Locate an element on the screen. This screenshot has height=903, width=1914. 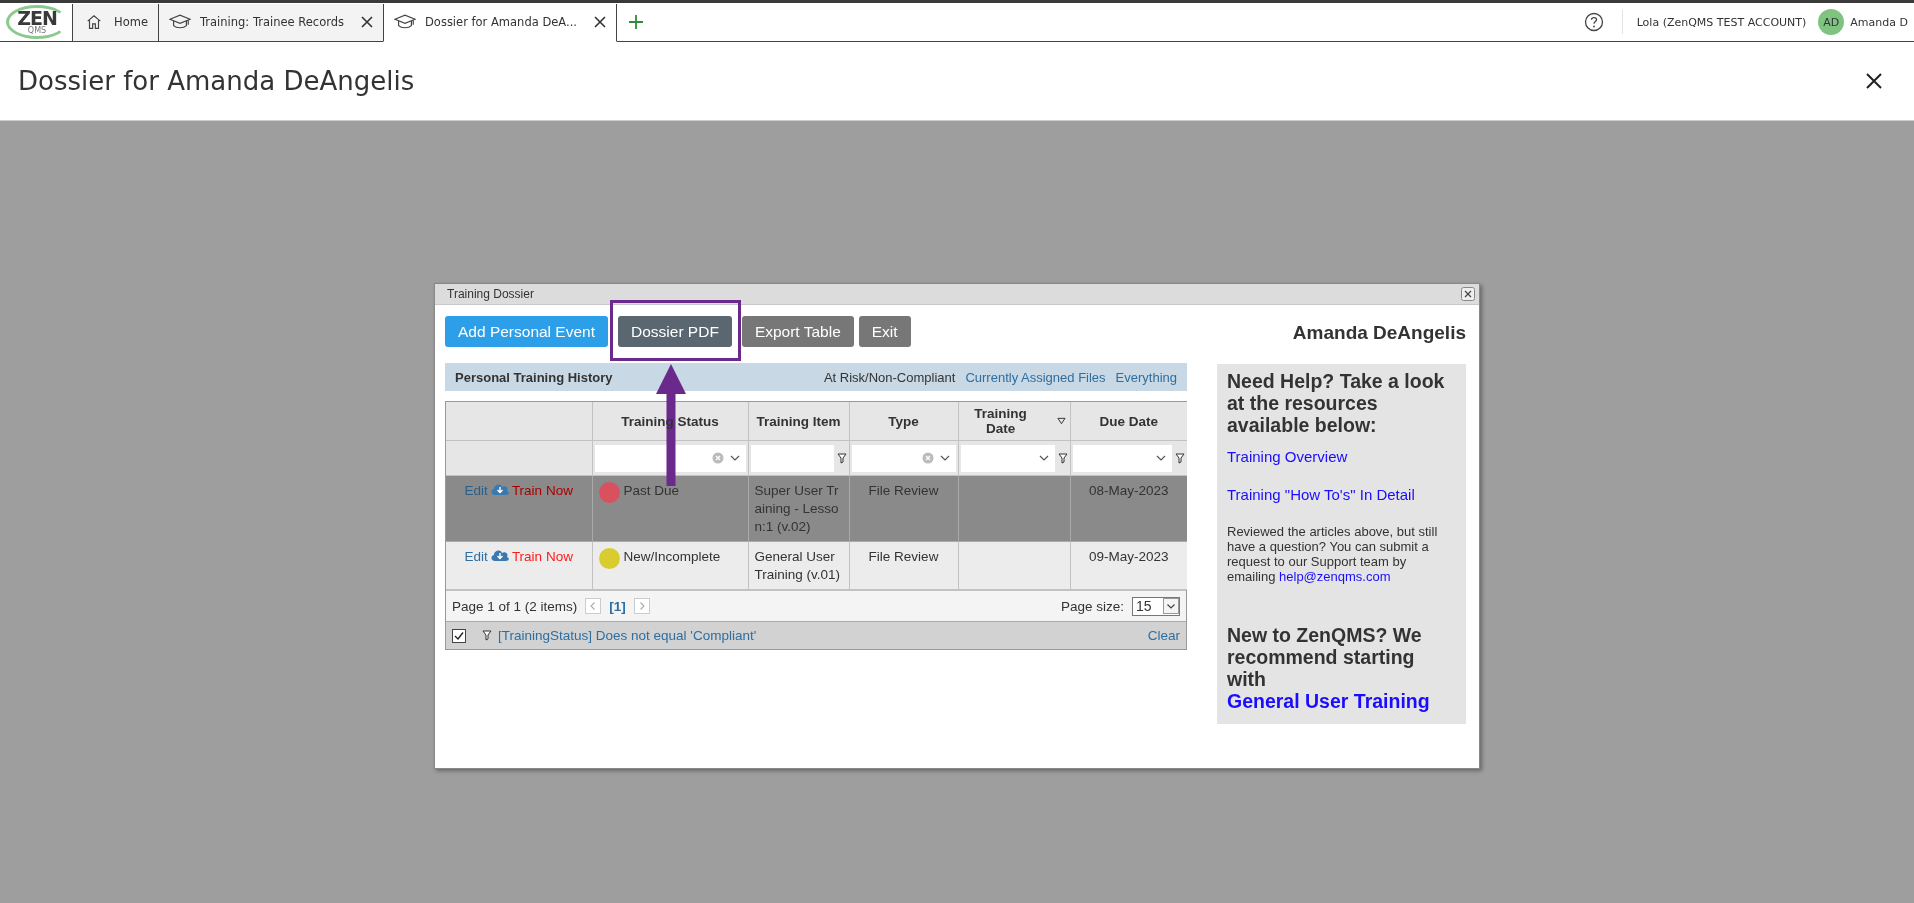
checkbox is located at coordinates (459, 635).